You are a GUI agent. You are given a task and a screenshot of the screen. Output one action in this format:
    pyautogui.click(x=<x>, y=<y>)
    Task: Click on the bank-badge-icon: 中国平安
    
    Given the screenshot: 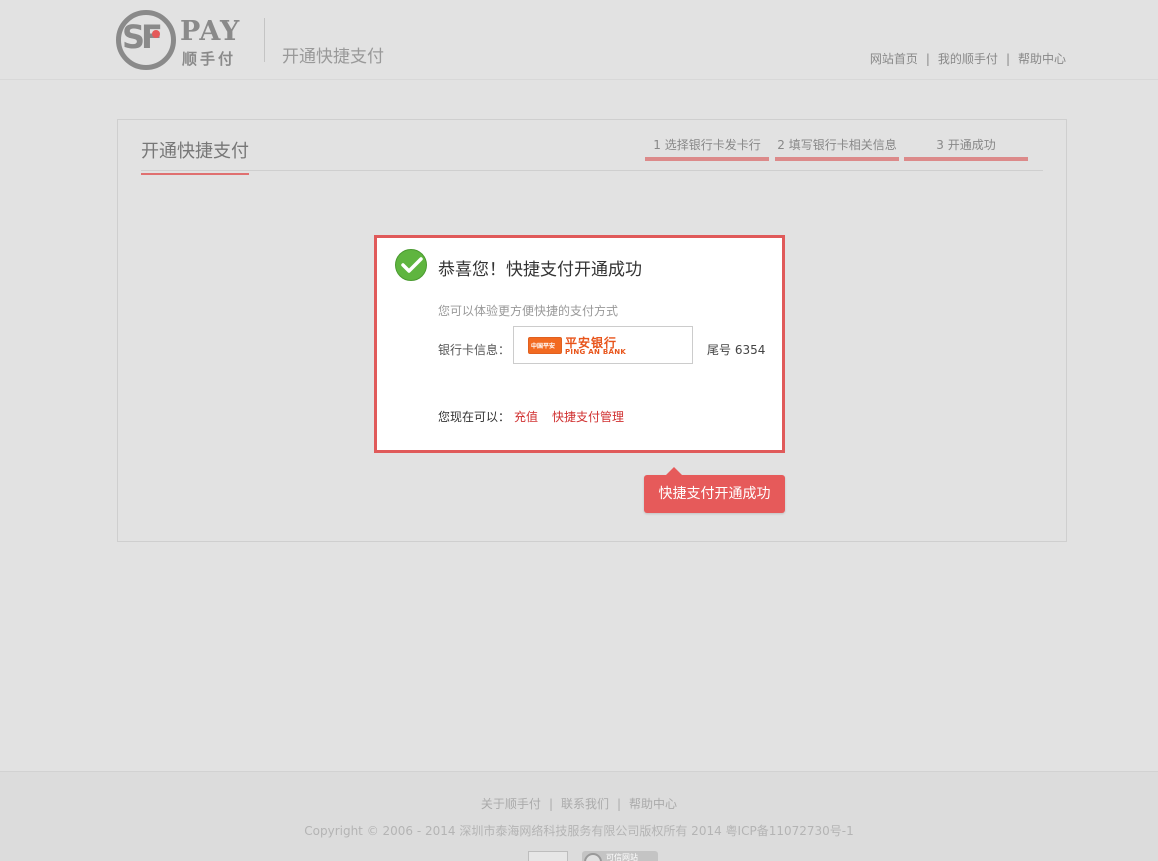 What is the action you would take?
    pyautogui.click(x=545, y=345)
    